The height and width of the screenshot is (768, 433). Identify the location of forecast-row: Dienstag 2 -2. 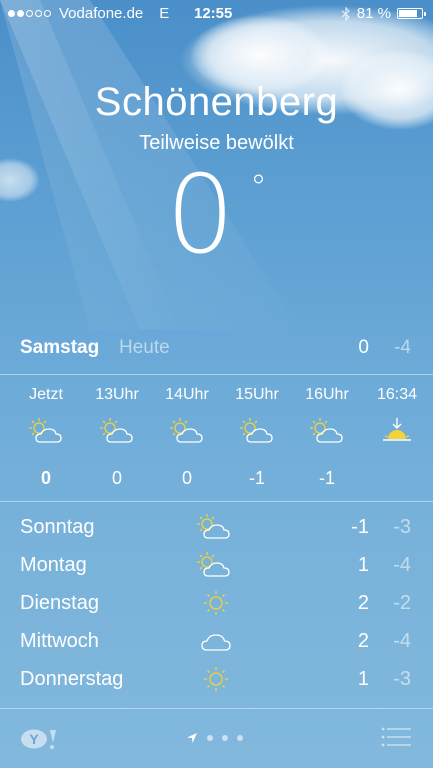
(216, 605).